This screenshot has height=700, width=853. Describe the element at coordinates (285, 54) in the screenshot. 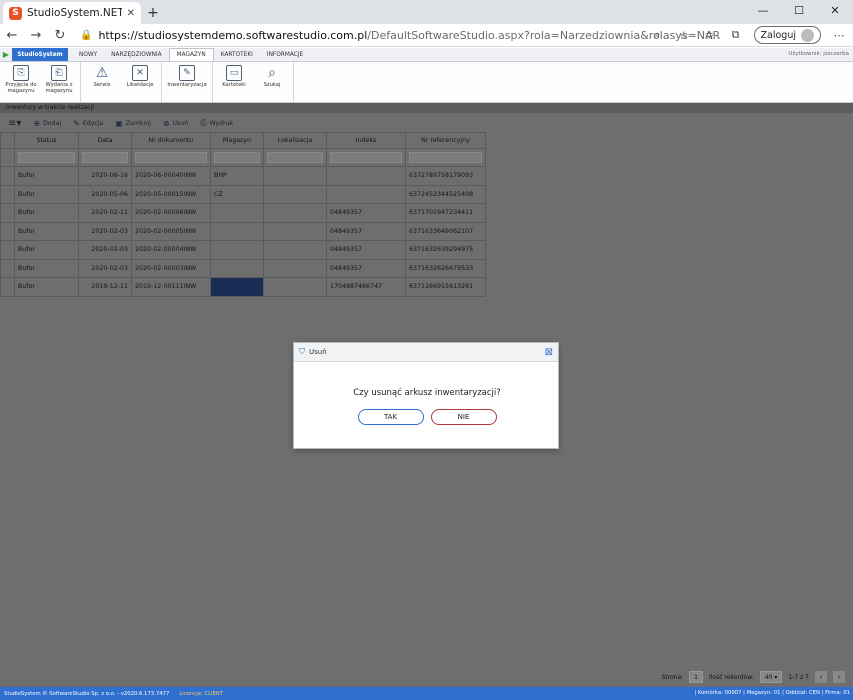

I see `tab-informacje: INFORMACJE` at that location.